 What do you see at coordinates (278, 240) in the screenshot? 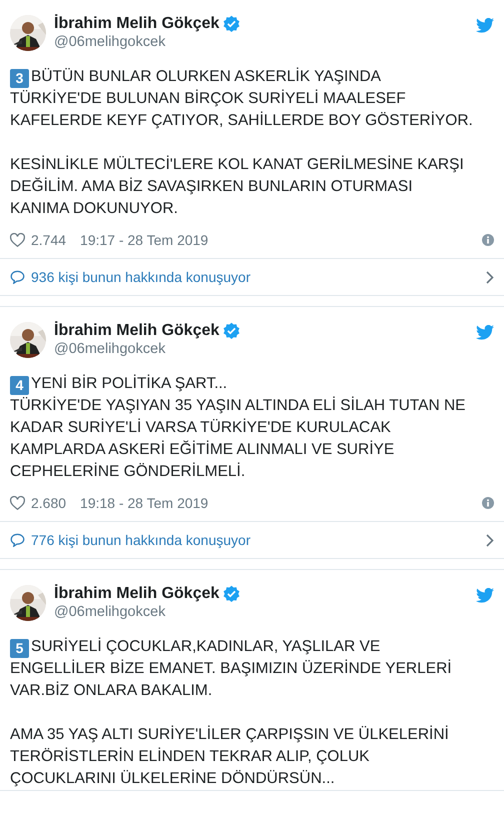
I see `tweet-timestamp: 19:17 - 28 Tem 2019` at bounding box center [278, 240].